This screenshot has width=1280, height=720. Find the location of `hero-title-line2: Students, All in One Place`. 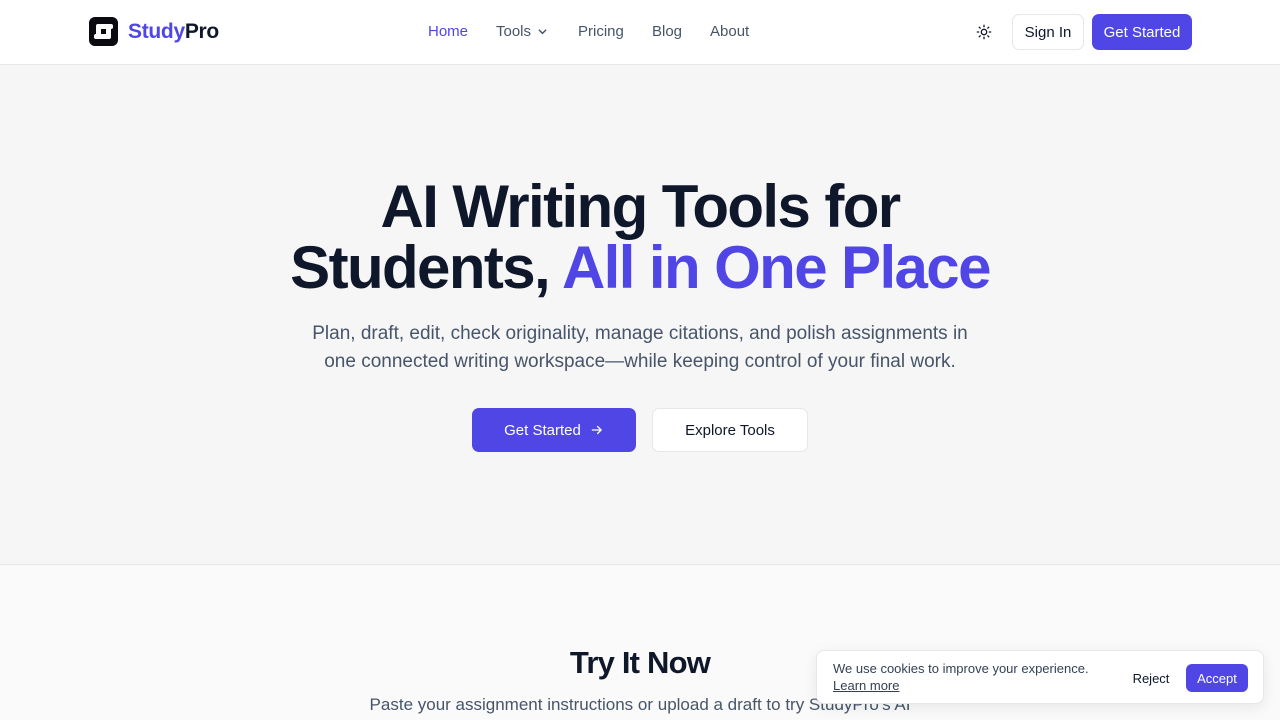

hero-title-line2: Students, All in One Place is located at coordinates (640, 267).